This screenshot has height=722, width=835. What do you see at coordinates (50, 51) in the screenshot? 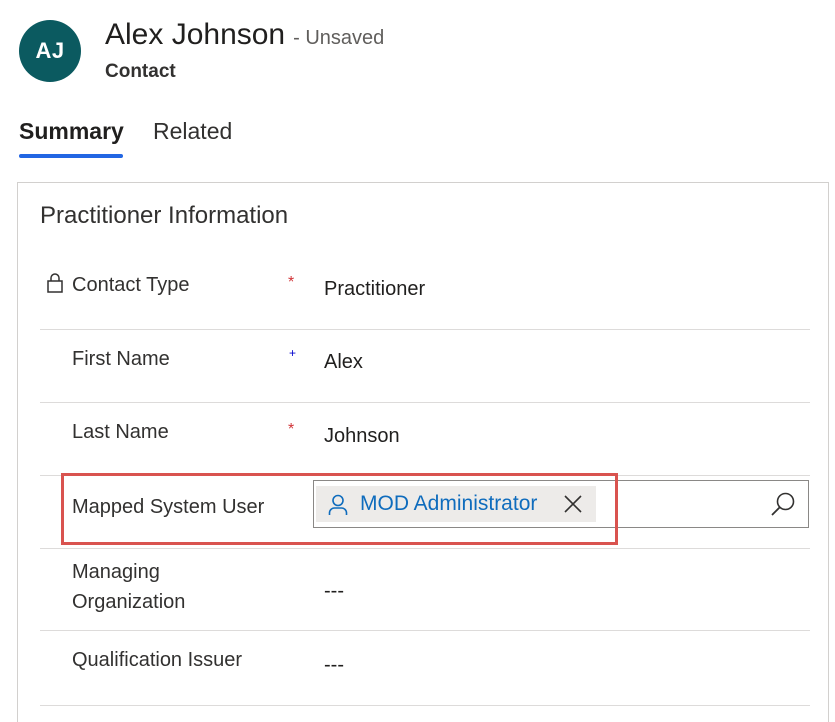
I see `avatar: AJ` at bounding box center [50, 51].